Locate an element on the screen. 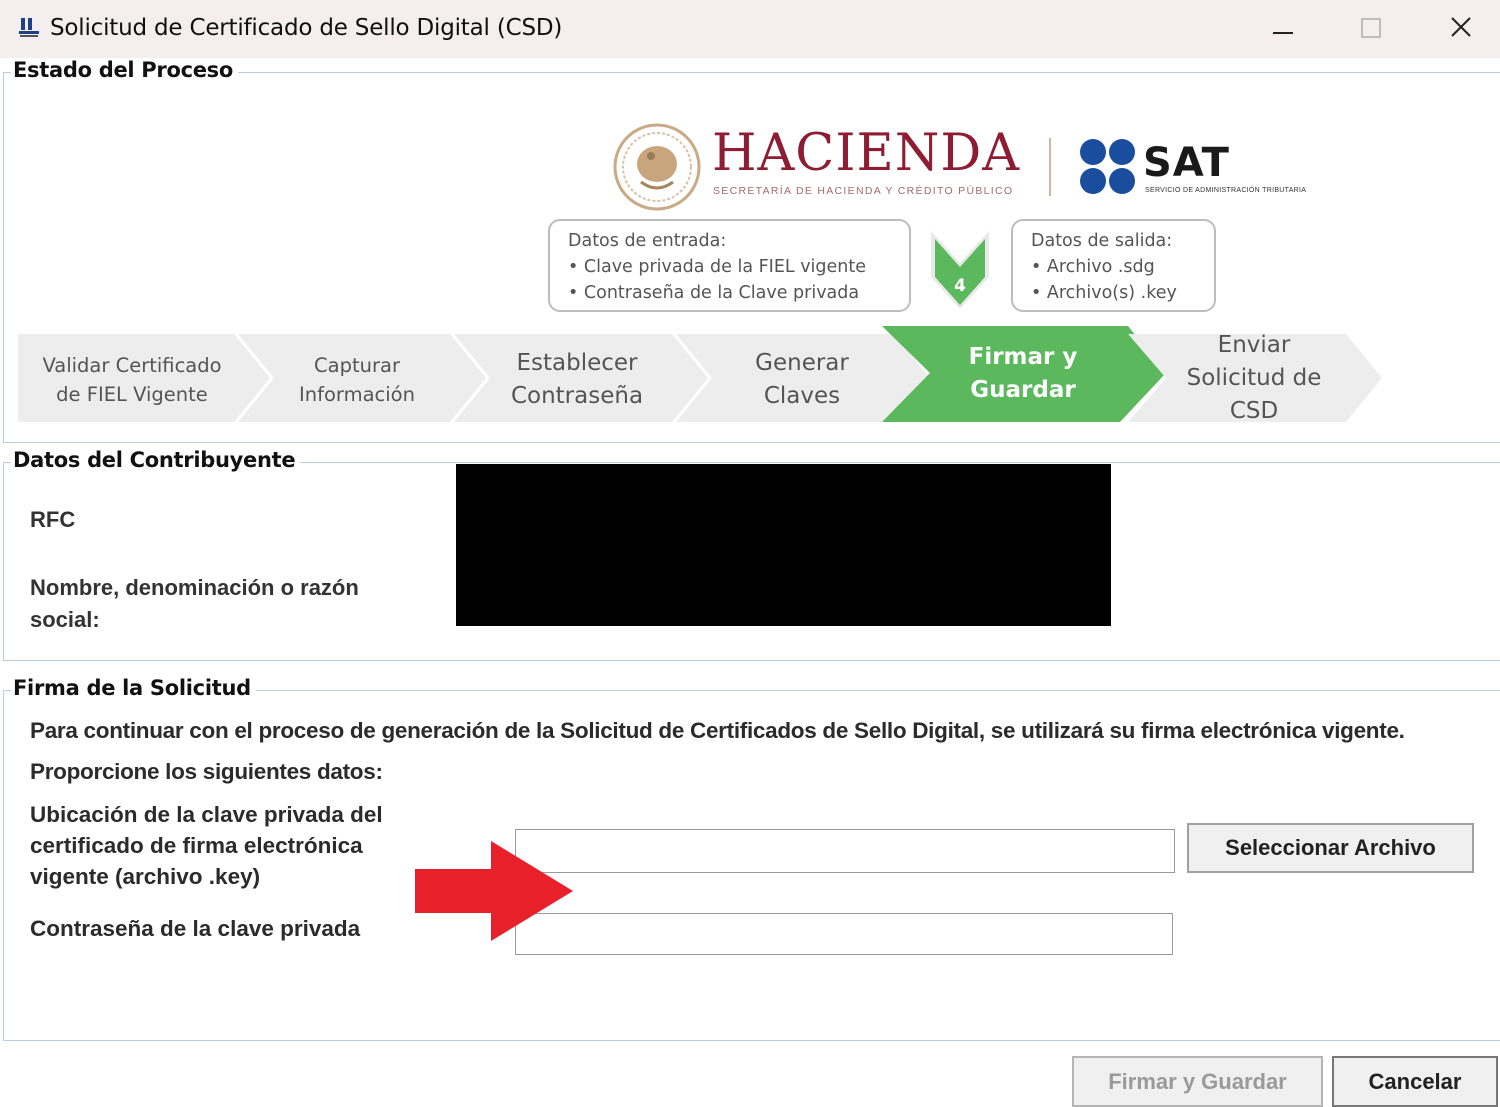  private-key-password-input is located at coordinates (844, 934).